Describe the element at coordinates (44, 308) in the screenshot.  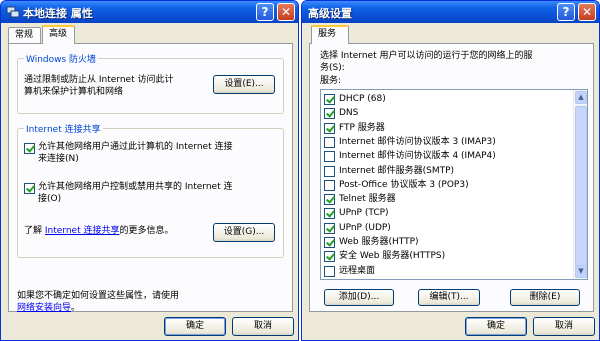
I see `network-setup-wizard-link: 网络安装向导` at that location.